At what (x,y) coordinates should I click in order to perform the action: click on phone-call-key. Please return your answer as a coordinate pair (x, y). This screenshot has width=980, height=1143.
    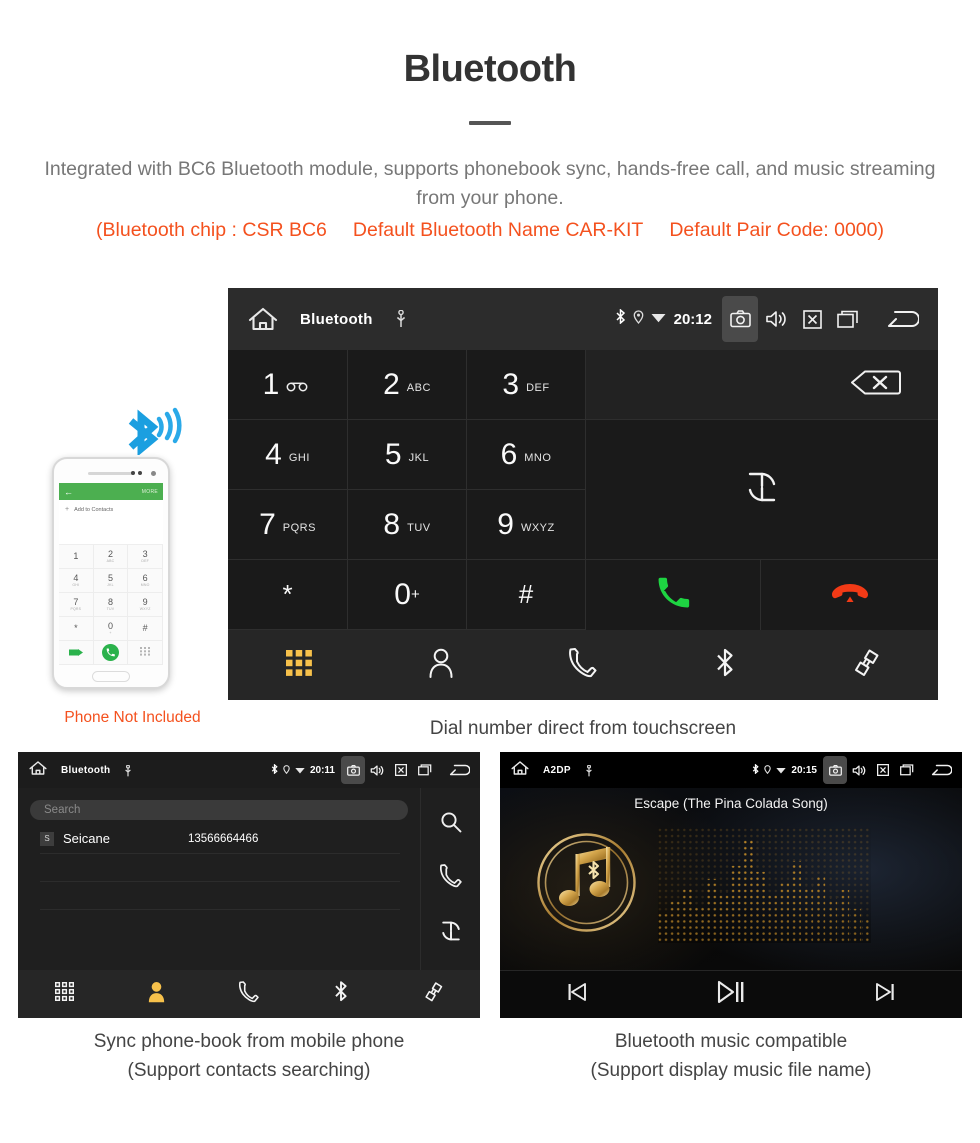
    Looking at the image, I should click on (111, 653).